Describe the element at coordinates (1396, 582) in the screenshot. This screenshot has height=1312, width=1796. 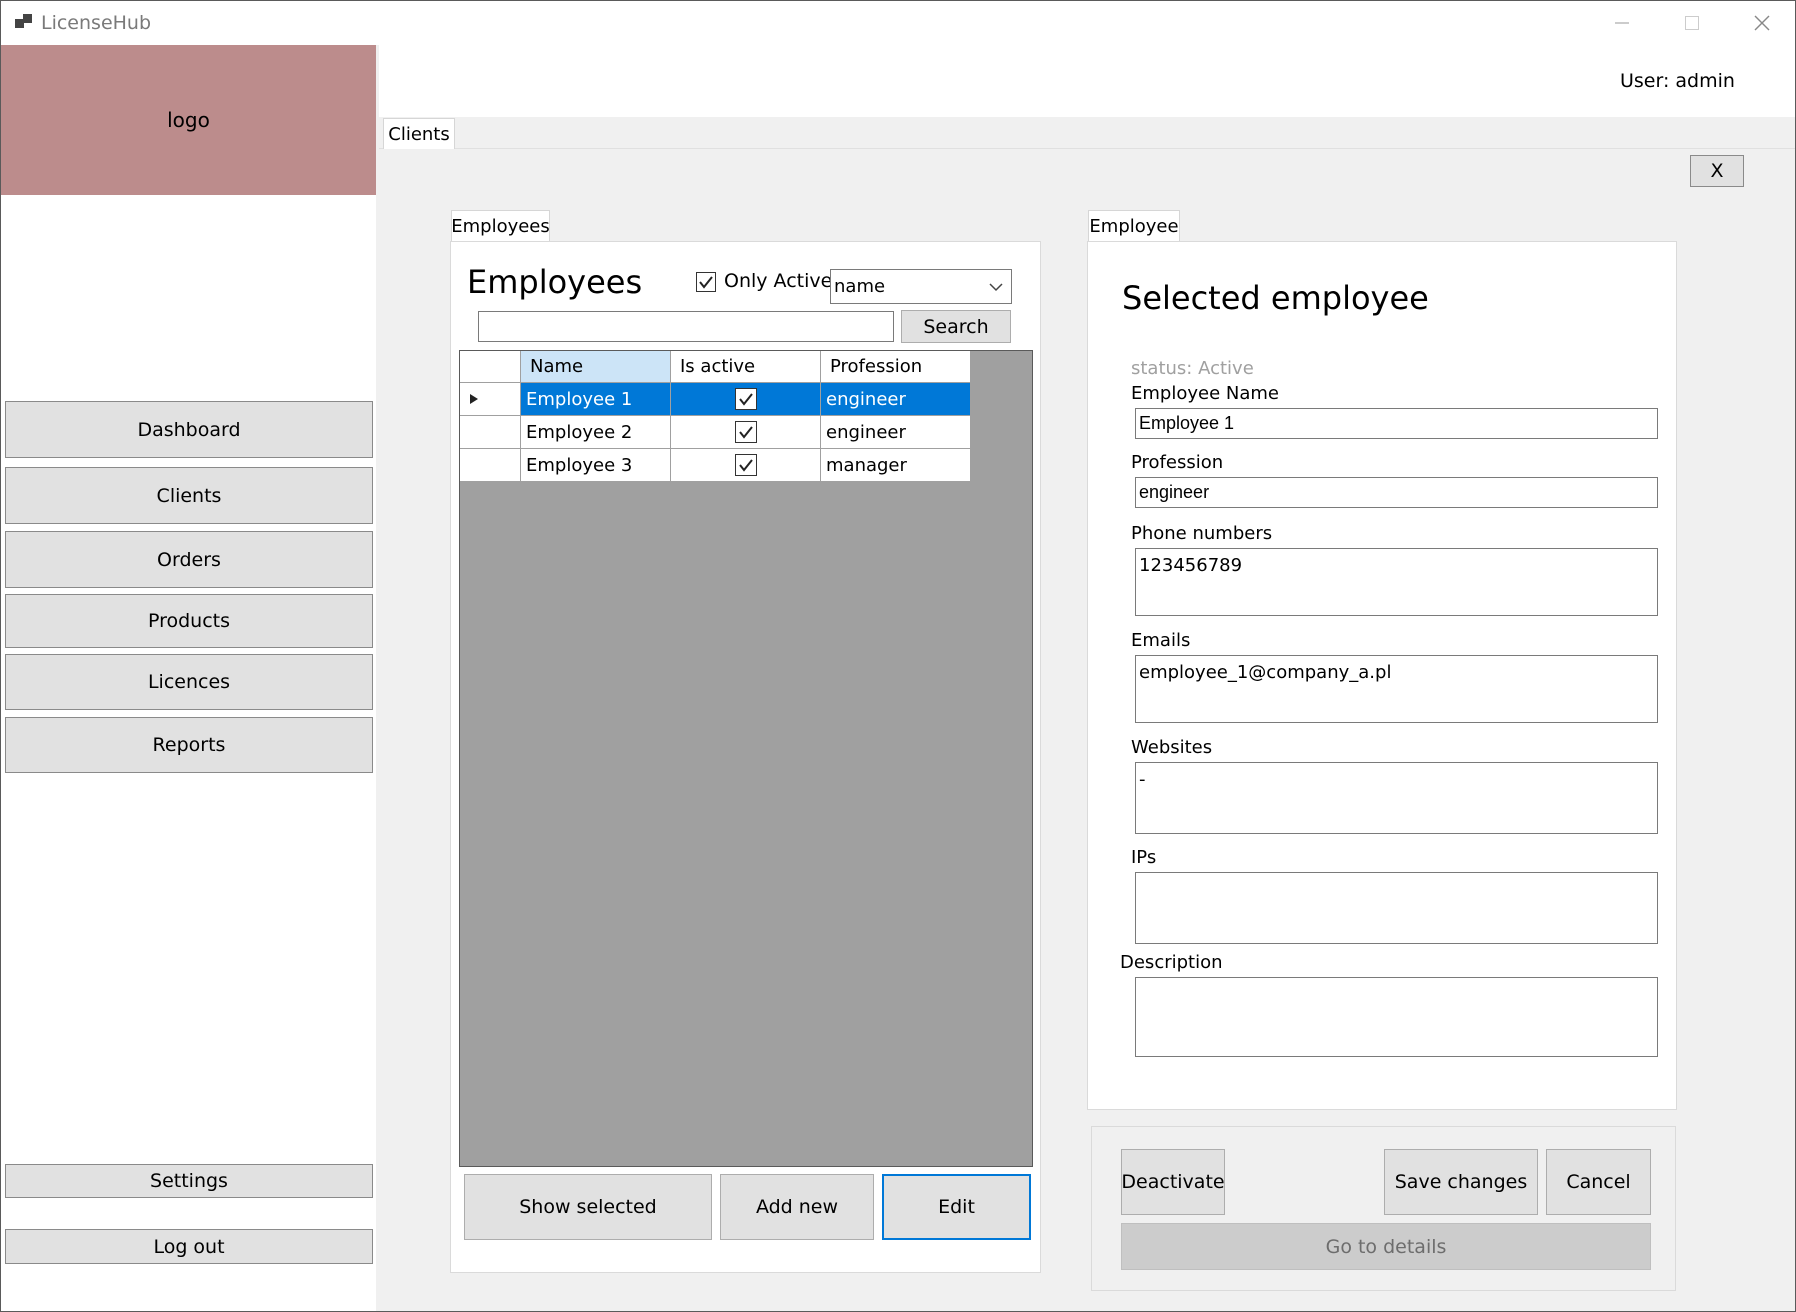
I see `phone-numbers-field: 123456789` at that location.